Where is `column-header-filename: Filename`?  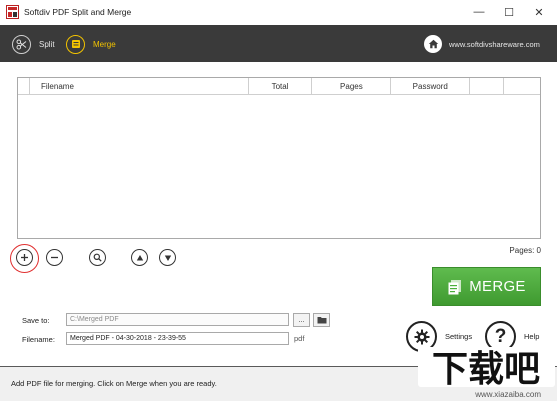
column-header-filename: Filename is located at coordinates (139, 86).